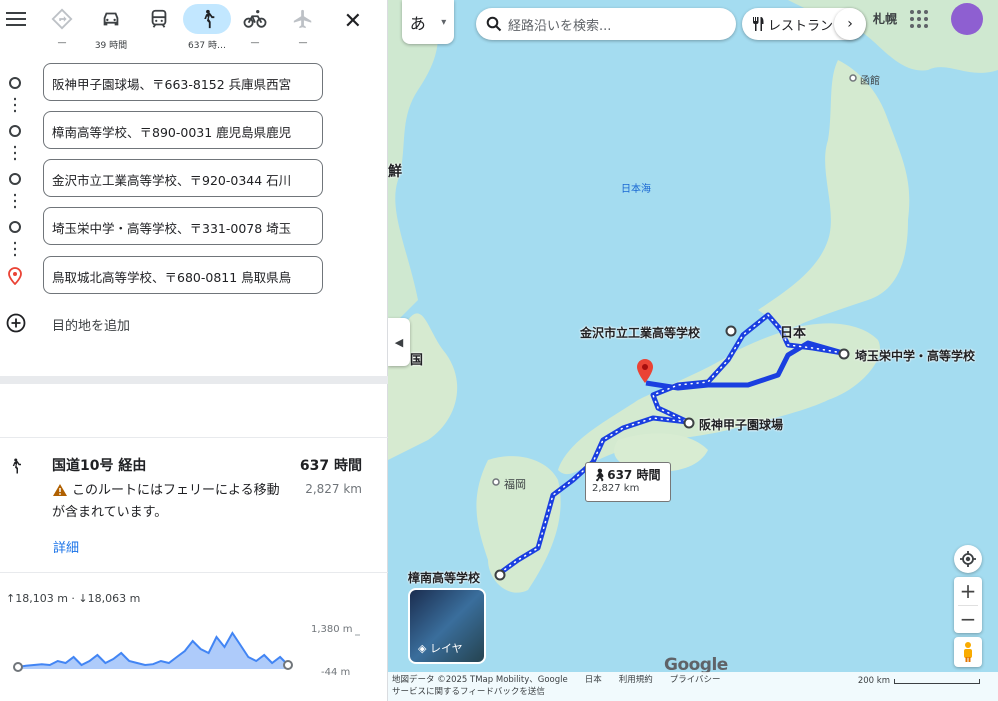  I want to click on bike-icon, so click(255, 19).